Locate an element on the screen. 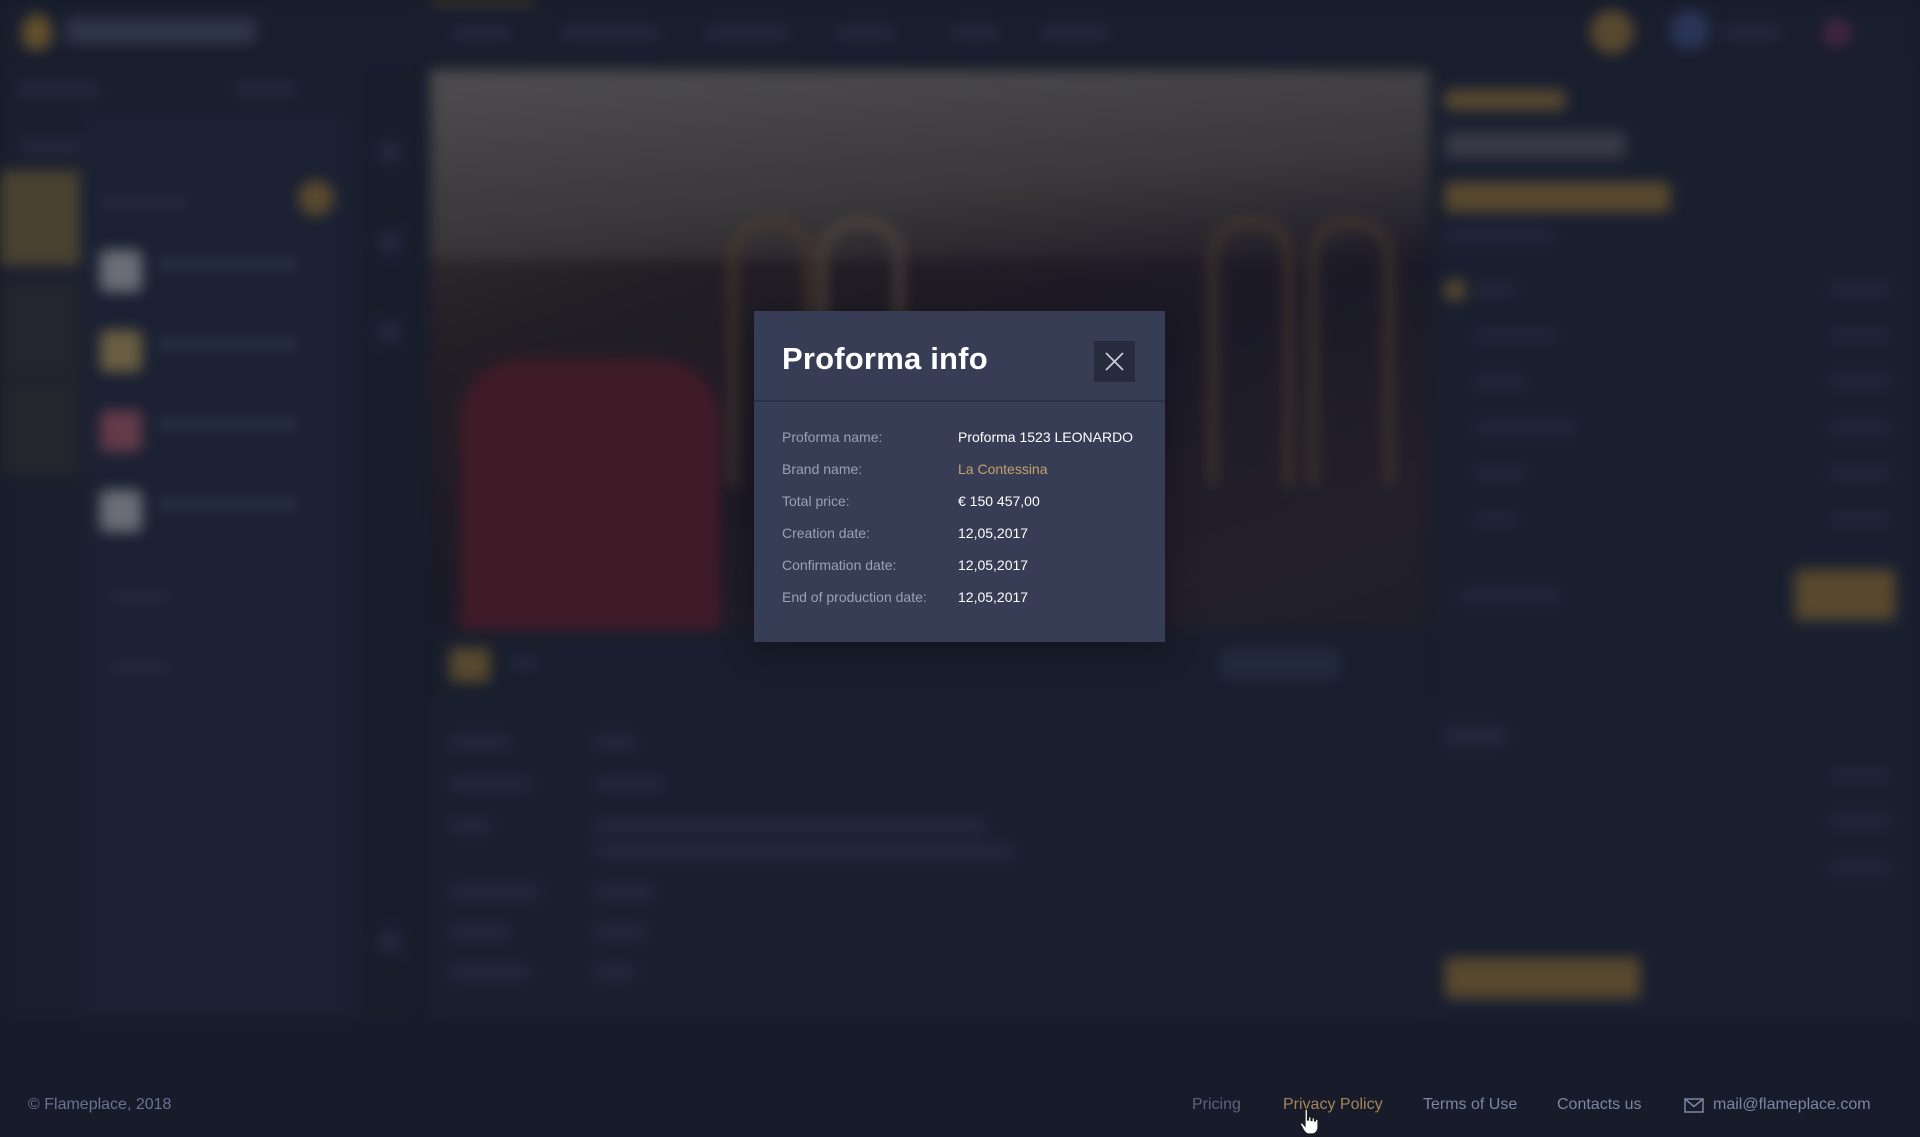 Image resolution: width=1920 pixels, height=1137 pixels. proforma-name-label: Proforma name: is located at coordinates (832, 437).